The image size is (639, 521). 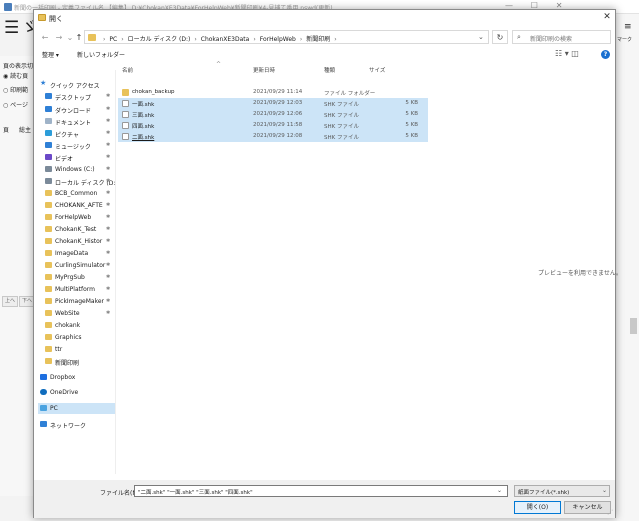 I want to click on file-row: 三面.shk 2021/09/29 12:06 SHK ファイル 5 KB, so click(x=273, y=114).